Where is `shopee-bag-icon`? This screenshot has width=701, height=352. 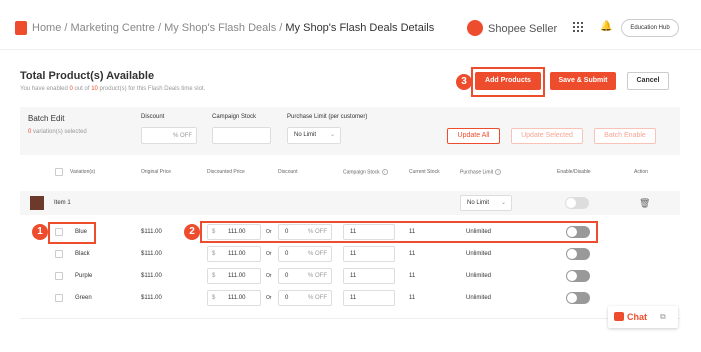
shopee-bag-icon is located at coordinates (21, 28).